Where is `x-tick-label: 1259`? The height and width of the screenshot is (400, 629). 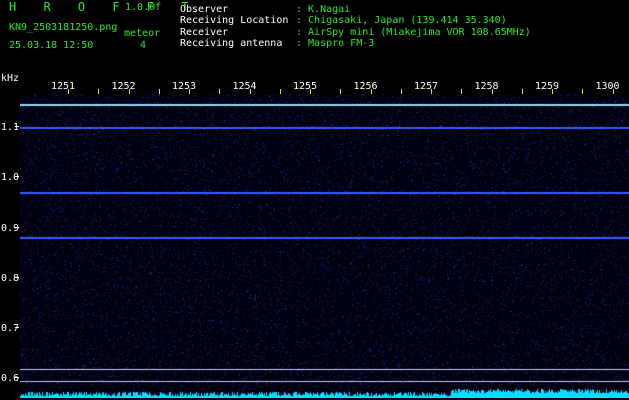
x-tick-label: 1259 is located at coordinates (547, 86).